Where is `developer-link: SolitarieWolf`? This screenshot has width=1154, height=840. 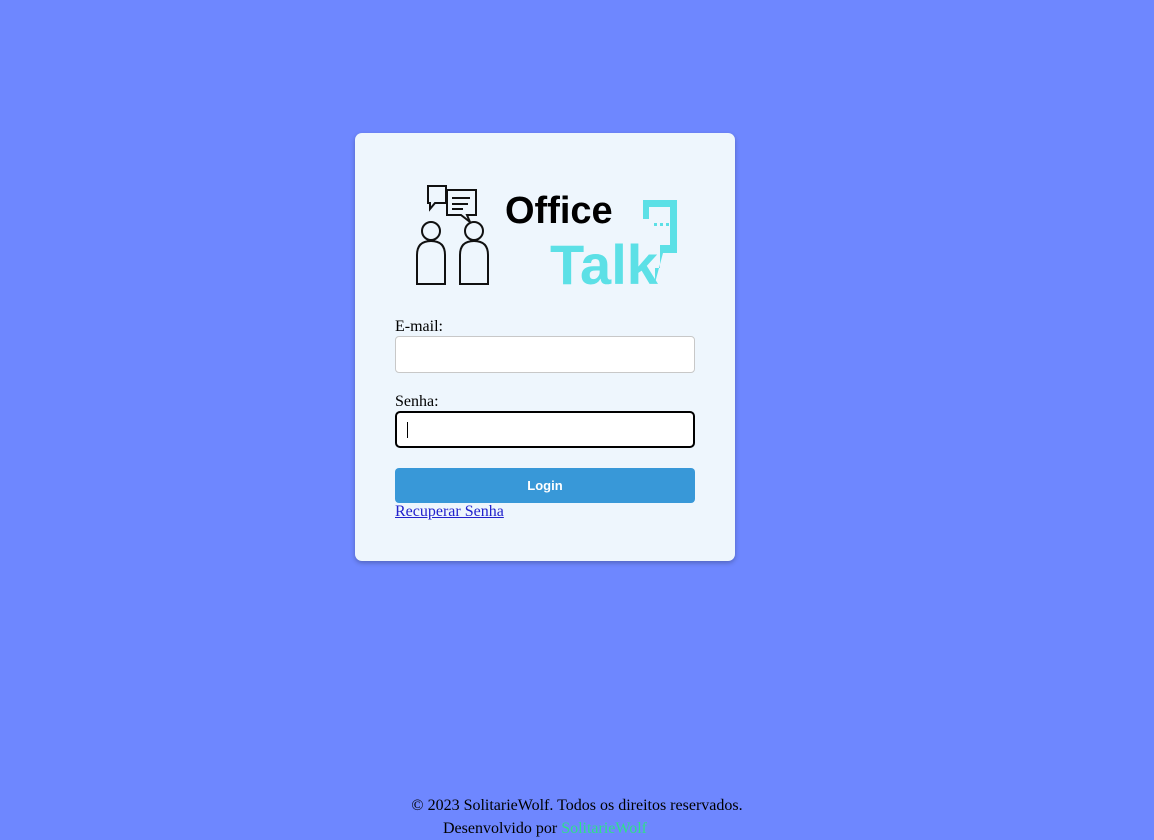 developer-link: SolitarieWolf is located at coordinates (604, 828).